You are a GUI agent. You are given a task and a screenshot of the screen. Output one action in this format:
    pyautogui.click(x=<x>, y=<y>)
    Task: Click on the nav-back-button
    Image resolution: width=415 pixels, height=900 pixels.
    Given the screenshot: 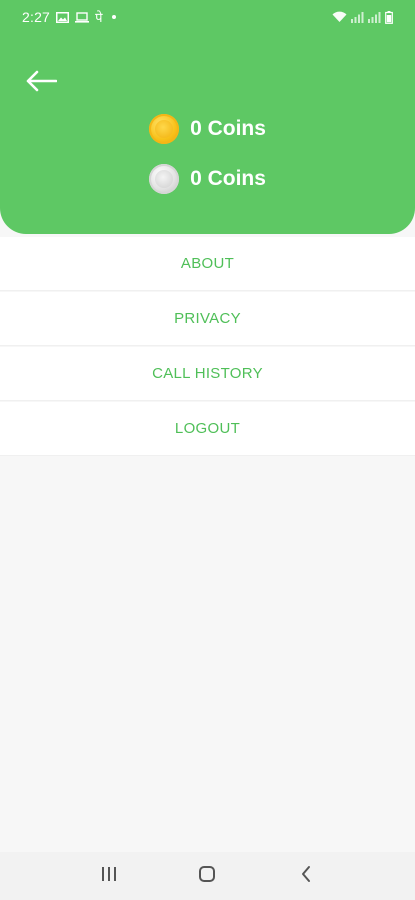 What is the action you would take?
    pyautogui.click(x=306, y=876)
    